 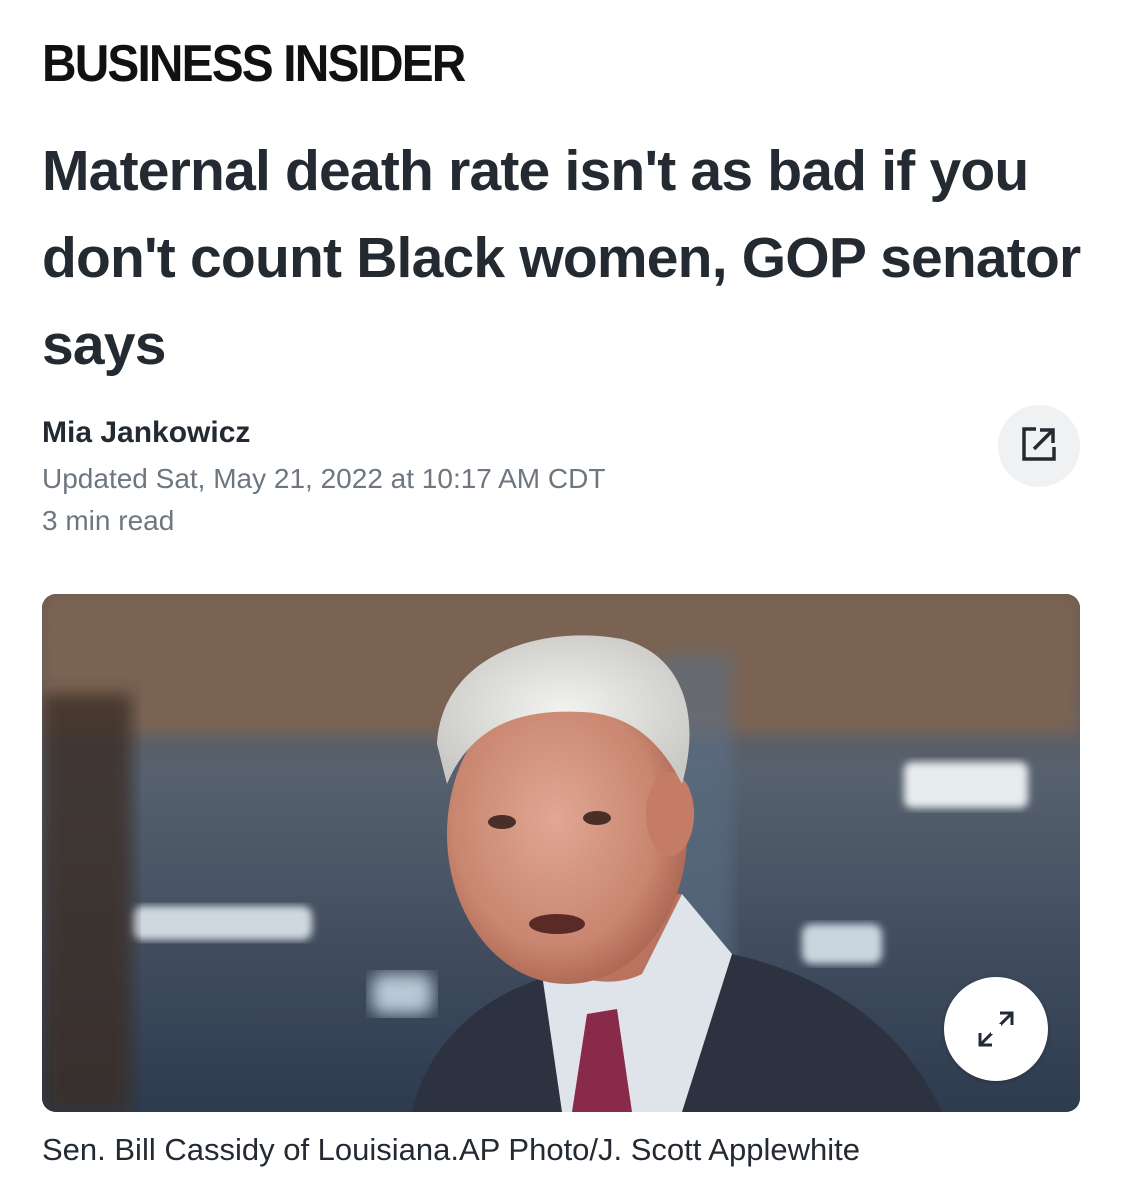 I want to click on share-button, so click(x=1039, y=446).